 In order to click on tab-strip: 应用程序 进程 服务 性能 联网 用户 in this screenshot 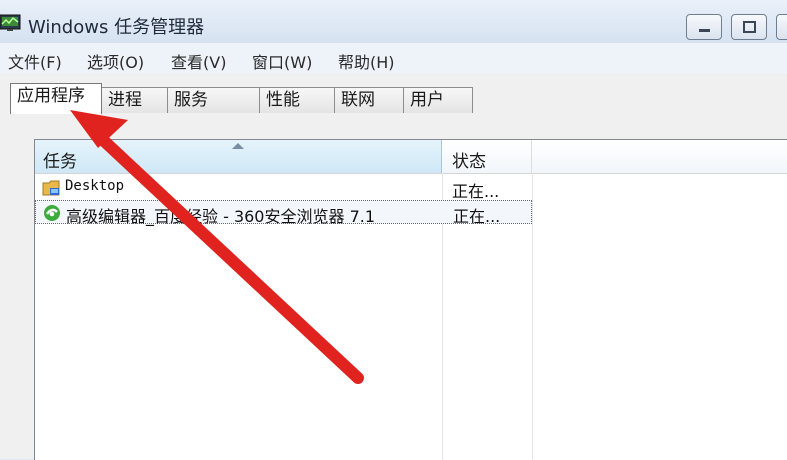, I will do `click(393, 93)`.